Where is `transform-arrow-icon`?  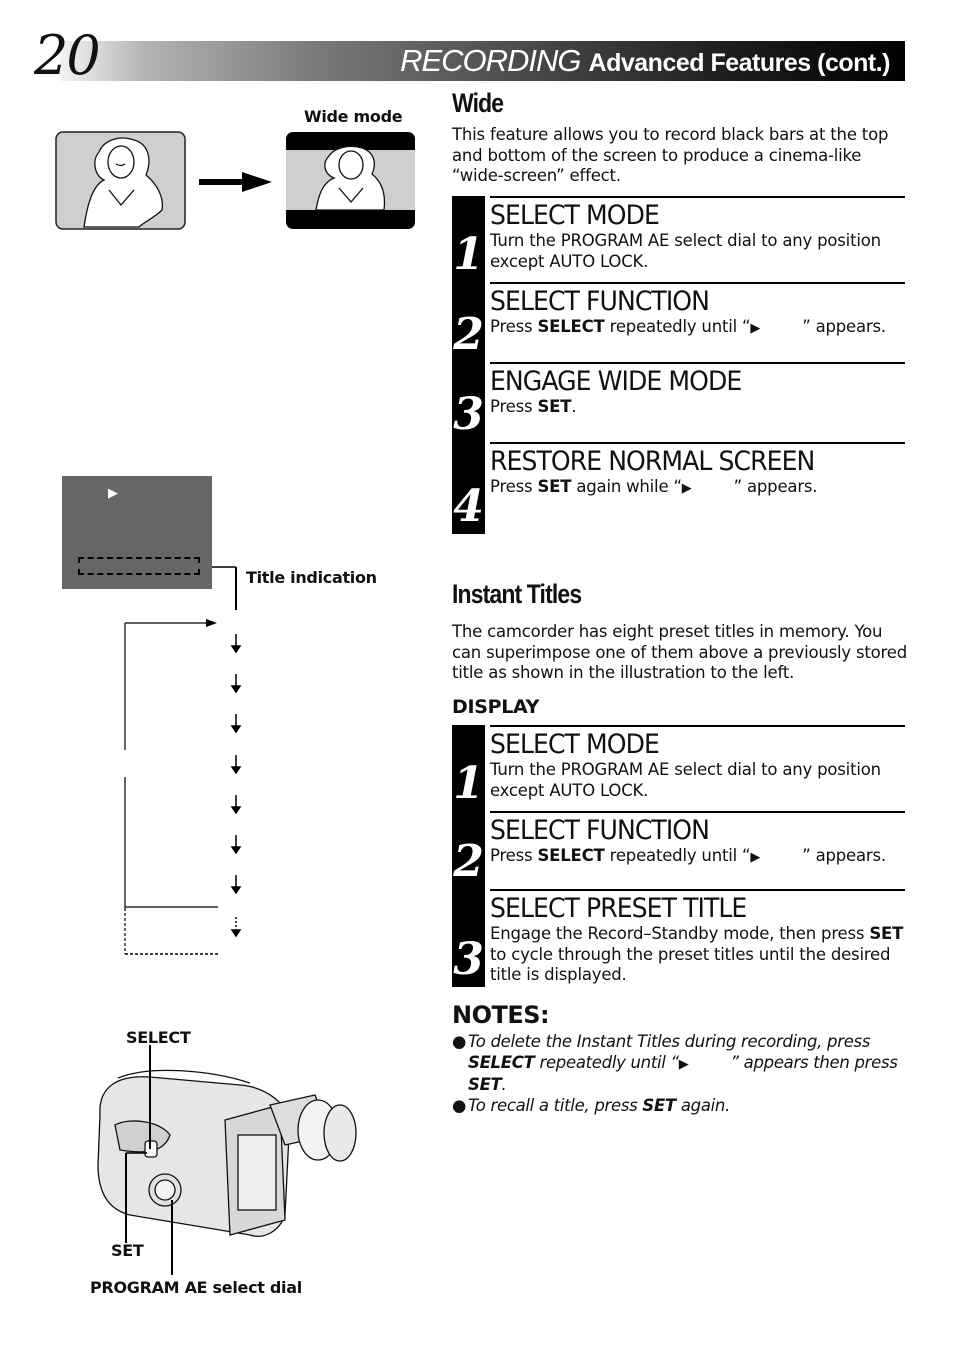 transform-arrow-icon is located at coordinates (235, 182).